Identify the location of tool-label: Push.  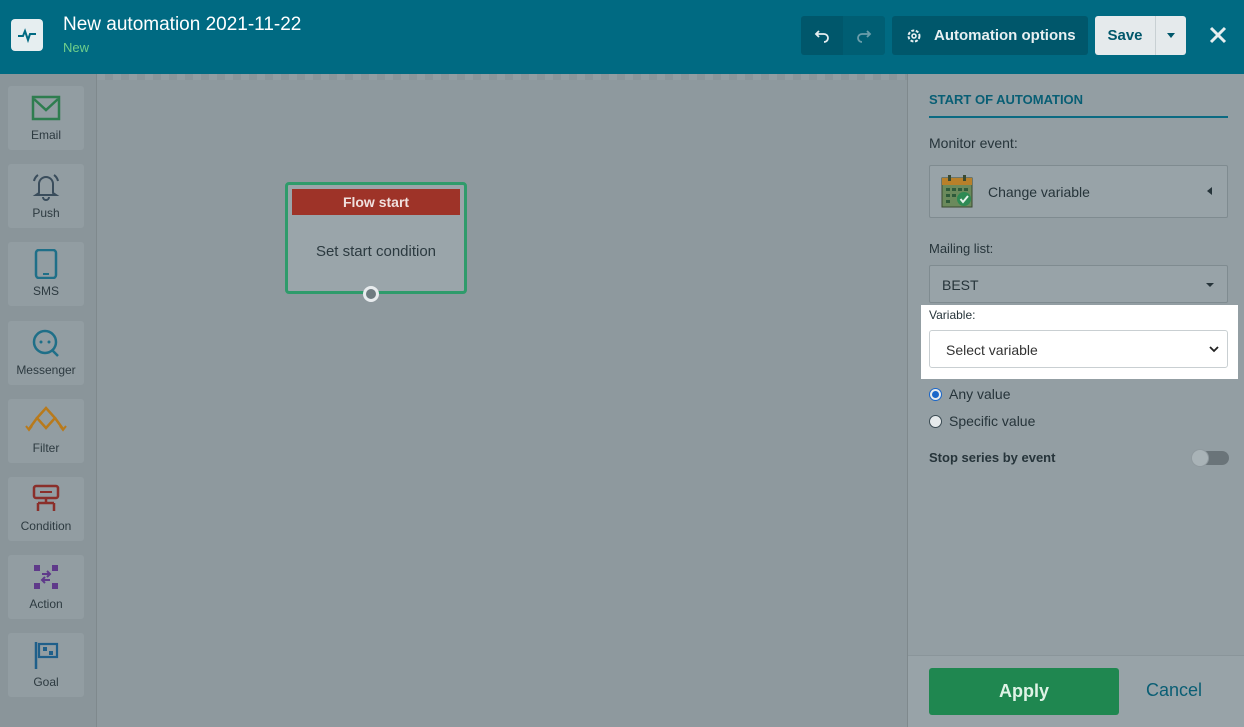
(46, 213).